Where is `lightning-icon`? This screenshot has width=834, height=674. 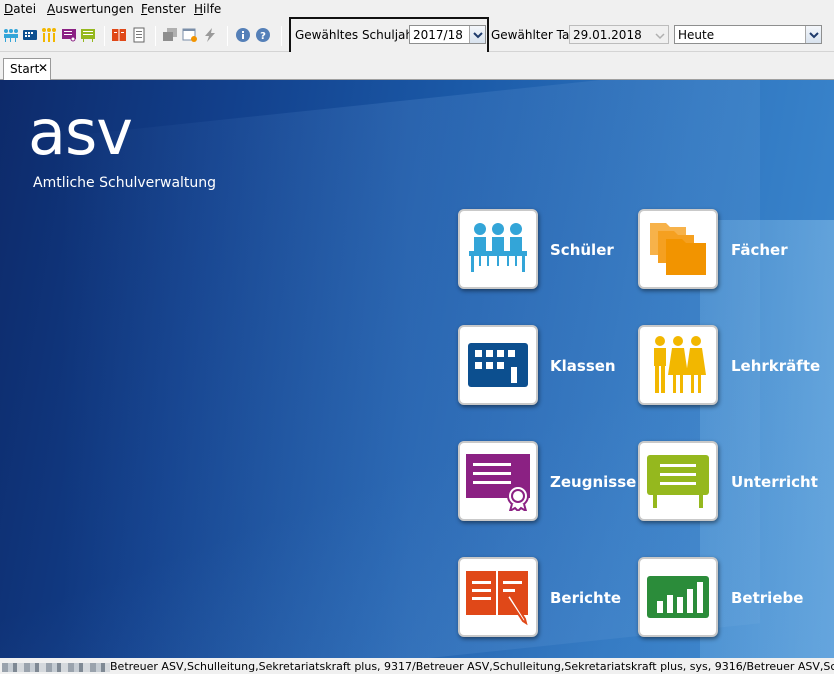
lightning-icon is located at coordinates (210, 35).